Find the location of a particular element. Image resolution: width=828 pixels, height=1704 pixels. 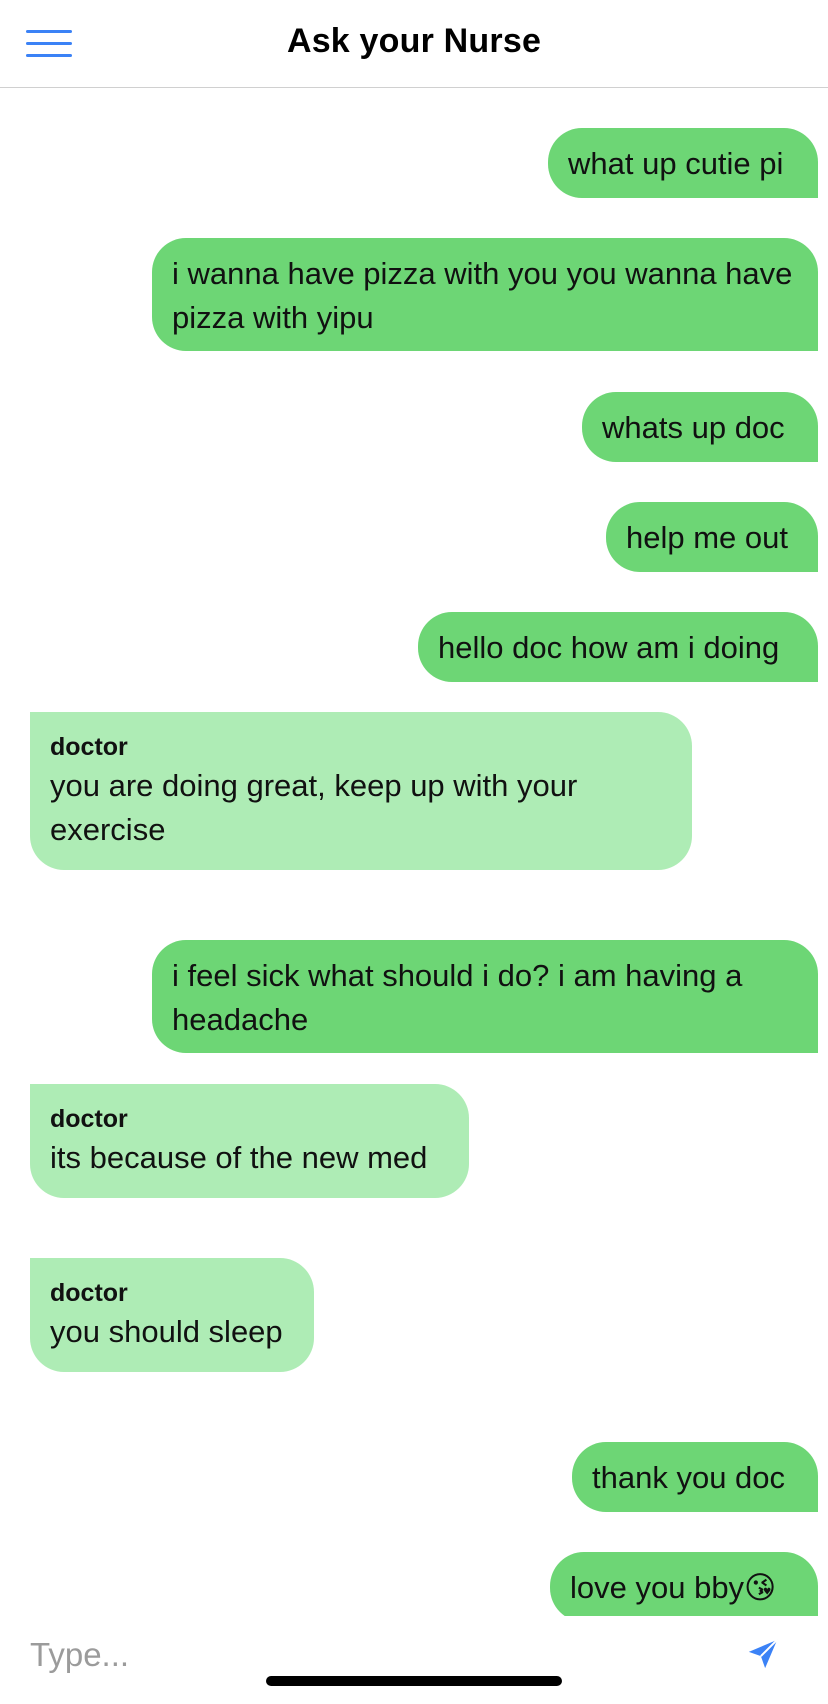

page-title: Ask your Nurse is located at coordinates (414, 41).